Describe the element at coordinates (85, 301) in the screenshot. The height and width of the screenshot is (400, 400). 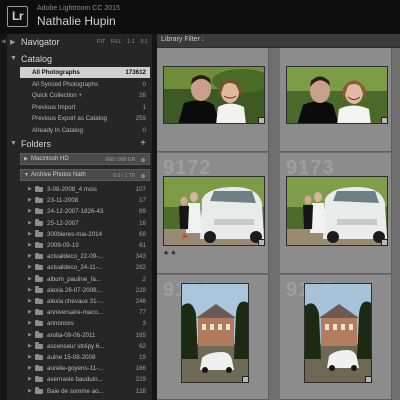
I see `folder-item: ▶ alexia chevaux 31-... 246` at that location.